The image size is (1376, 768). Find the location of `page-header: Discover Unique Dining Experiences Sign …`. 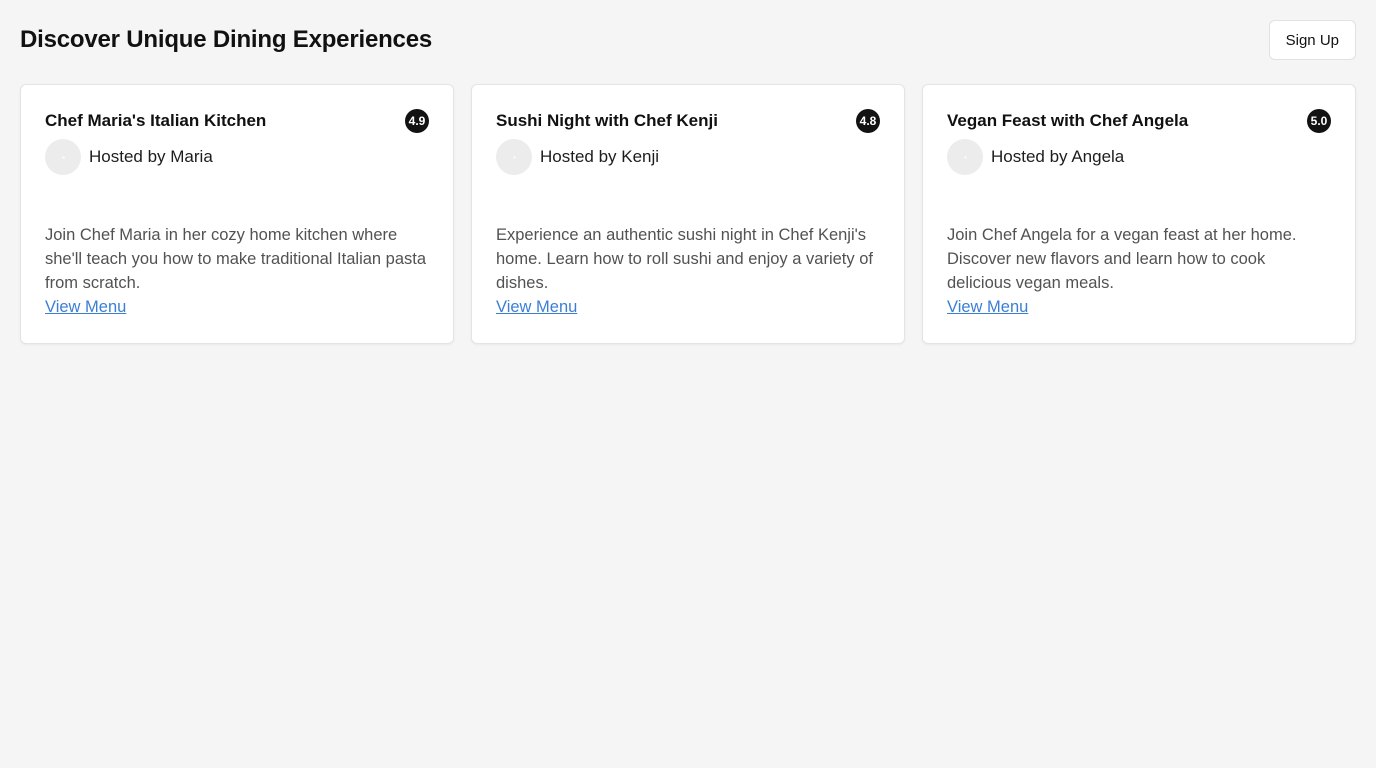

page-header: Discover Unique Dining Experiences Sign … is located at coordinates (688, 40).